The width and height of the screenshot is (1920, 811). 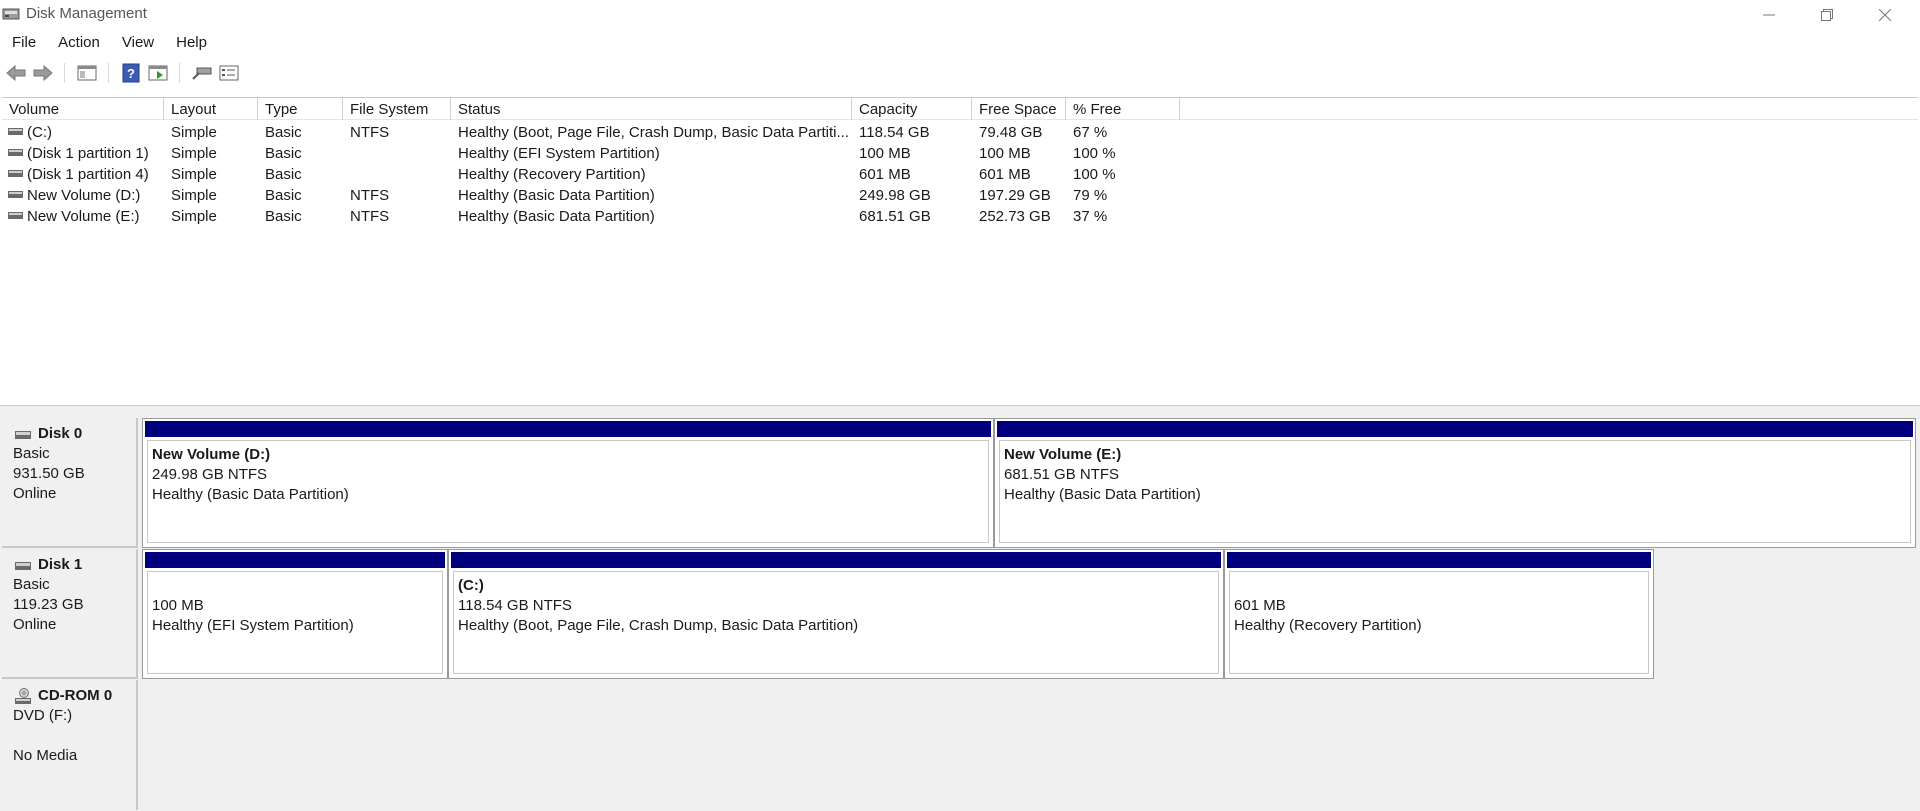 What do you see at coordinates (1019, 109) in the screenshot?
I see `column-header-free-space: Free Space` at bounding box center [1019, 109].